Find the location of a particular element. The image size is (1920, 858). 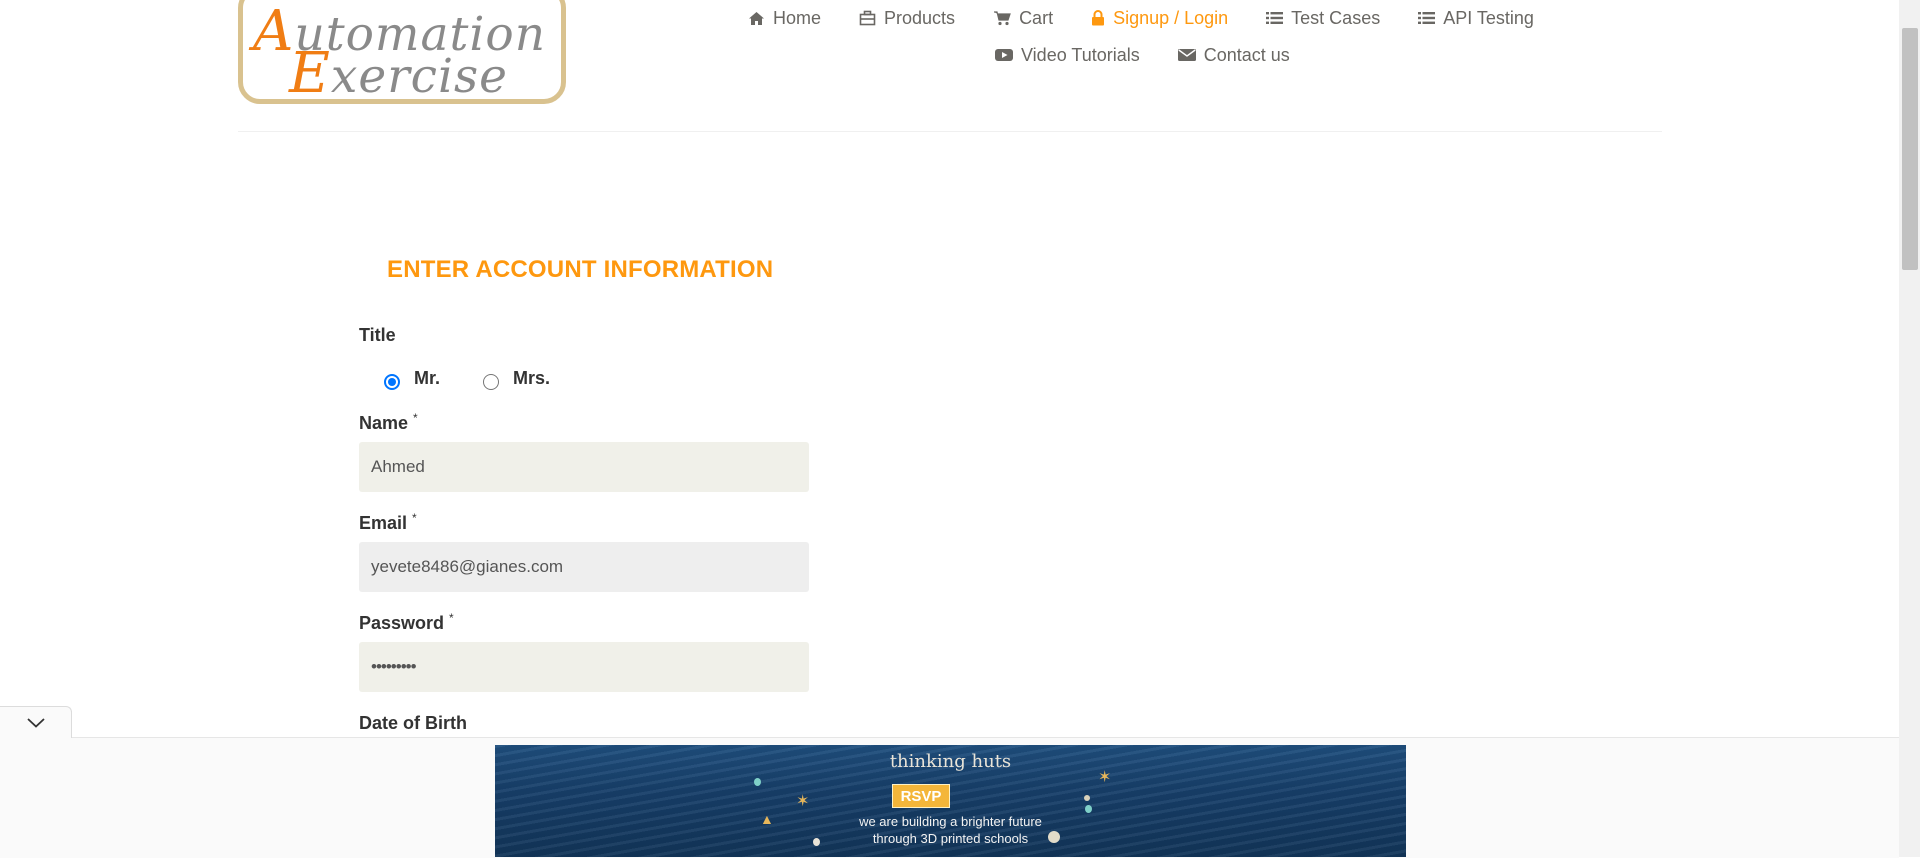

lock-icon is located at coordinates (1098, 18).